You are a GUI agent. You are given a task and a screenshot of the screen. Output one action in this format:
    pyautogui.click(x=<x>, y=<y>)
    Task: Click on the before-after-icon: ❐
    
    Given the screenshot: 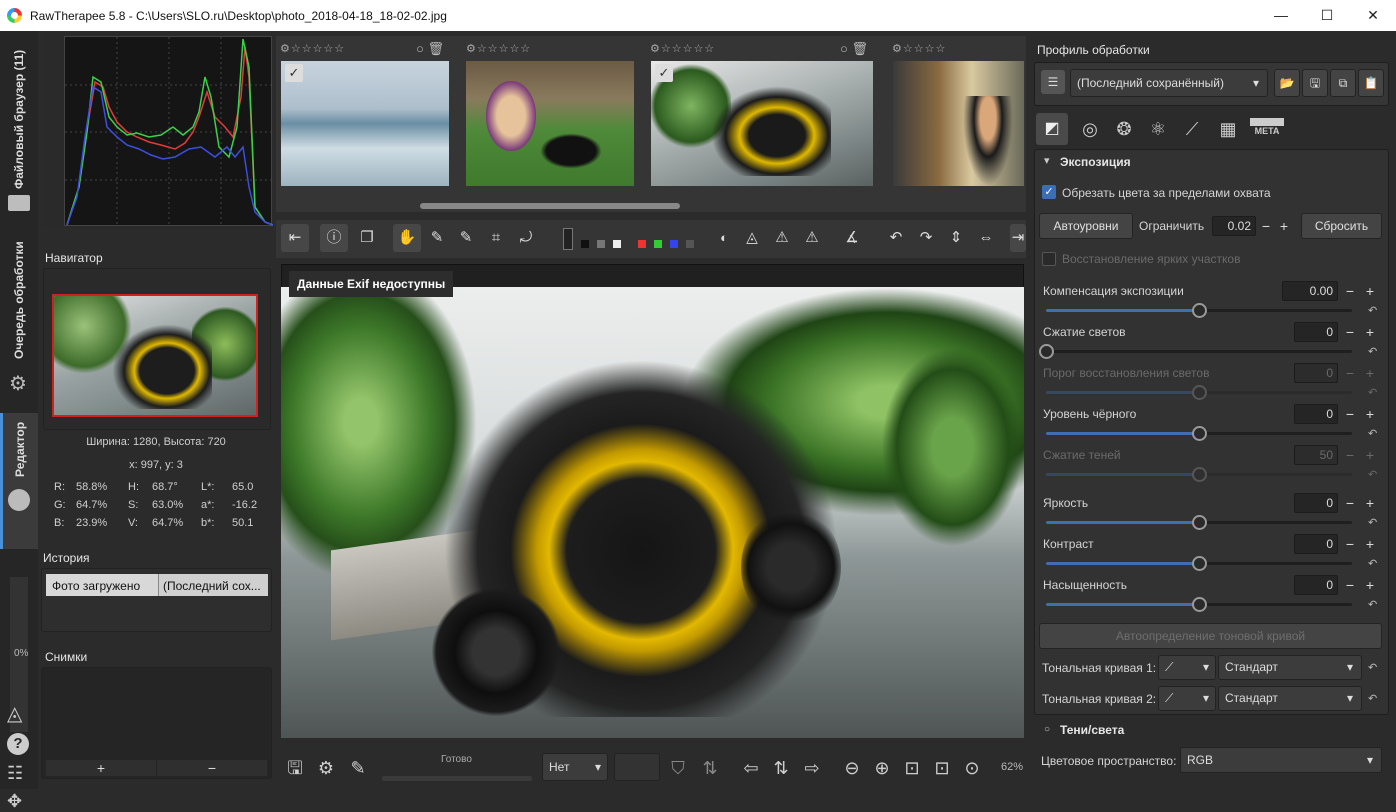 What is the action you would take?
    pyautogui.click(x=367, y=238)
    